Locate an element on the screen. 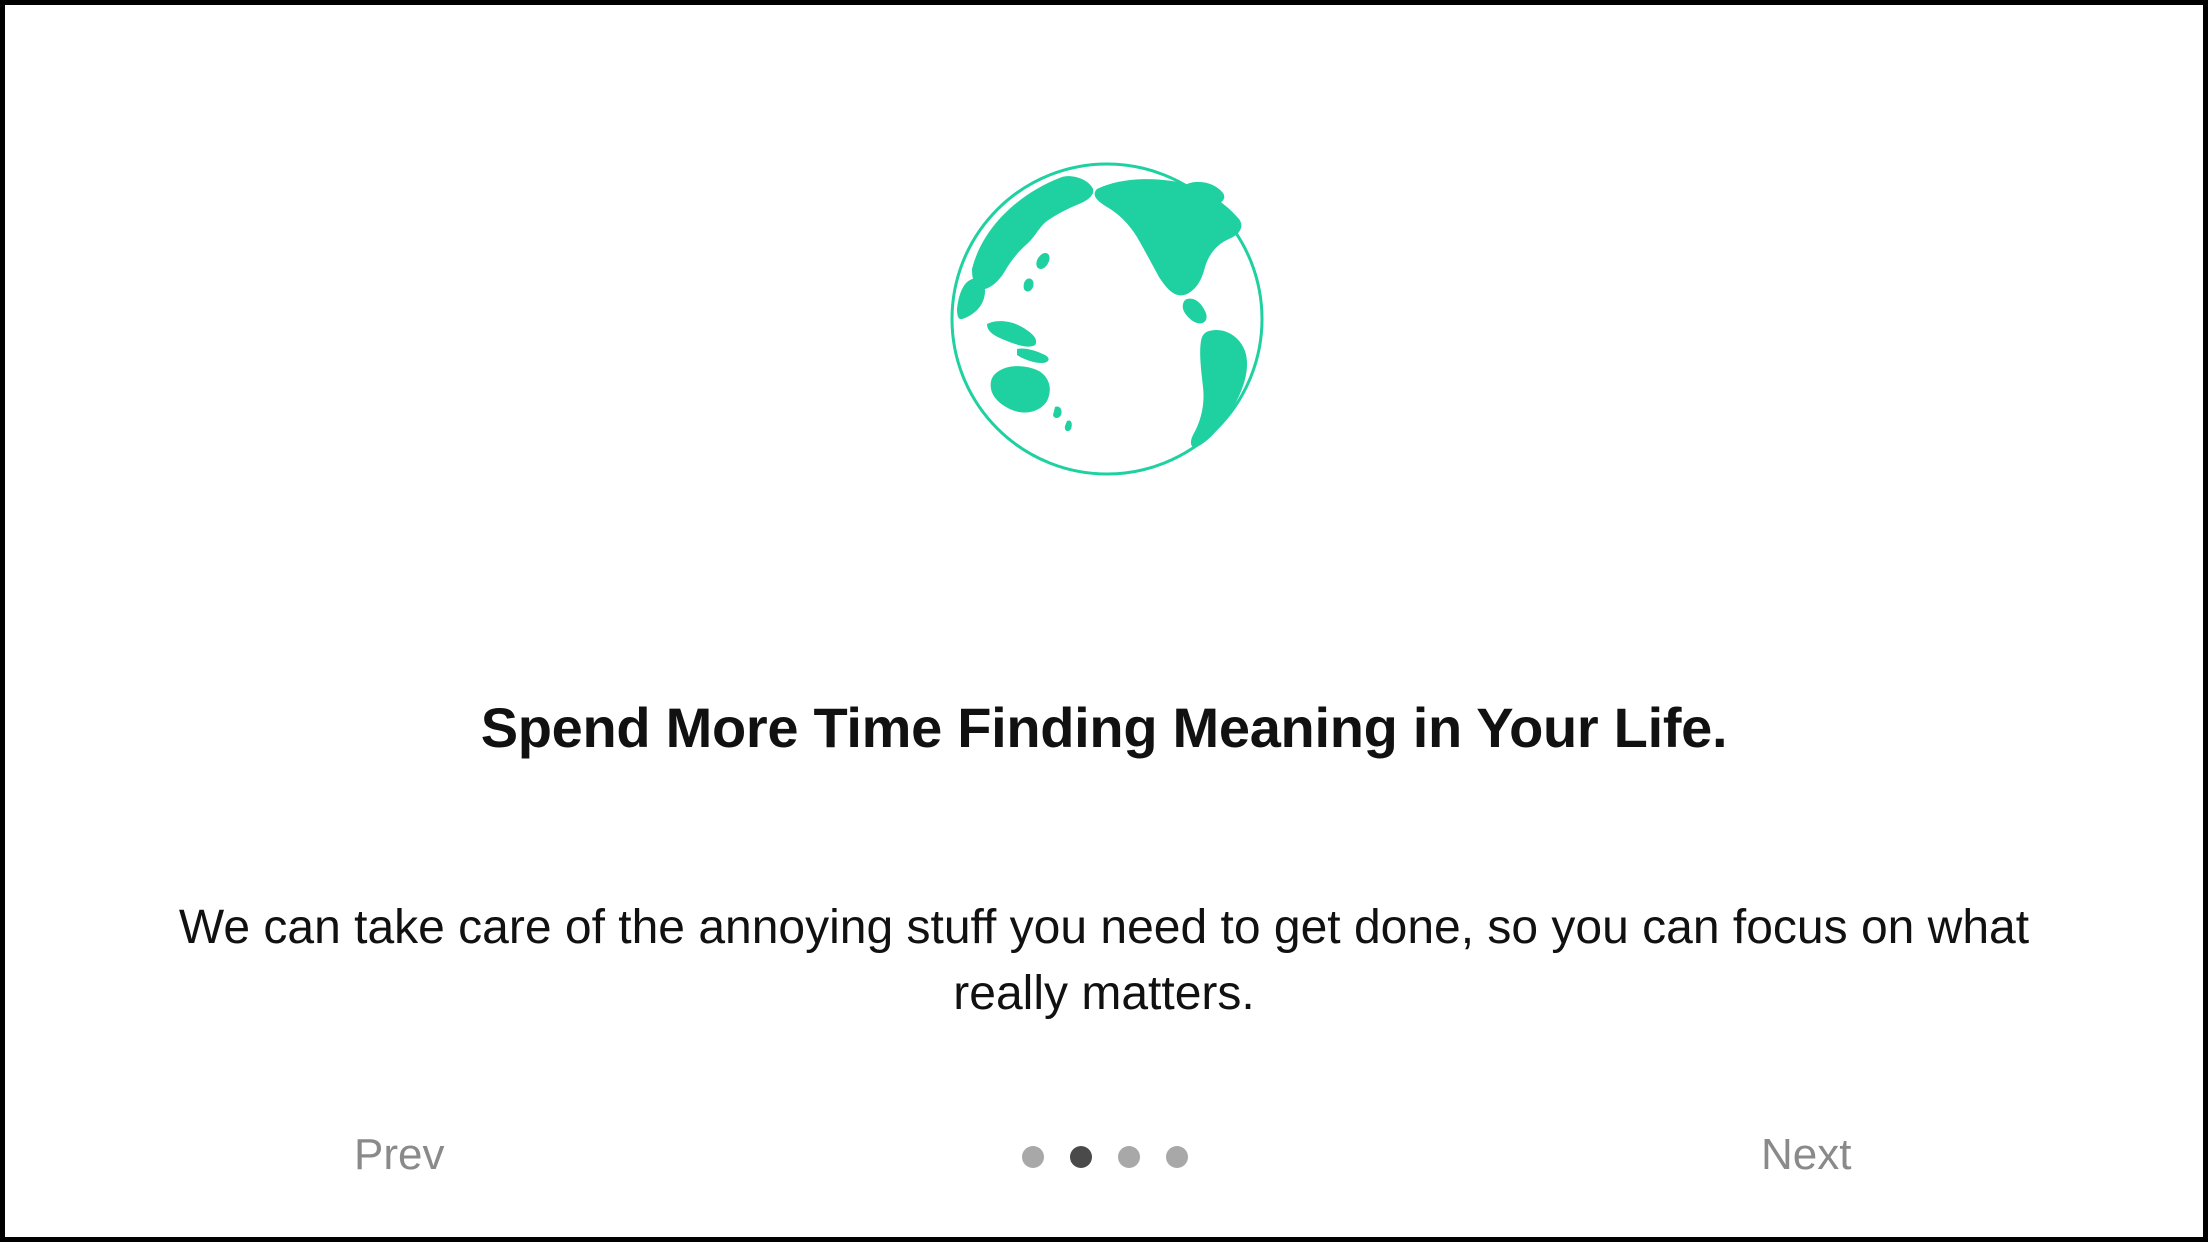  page-dot-2-active is located at coordinates (1081, 1157).